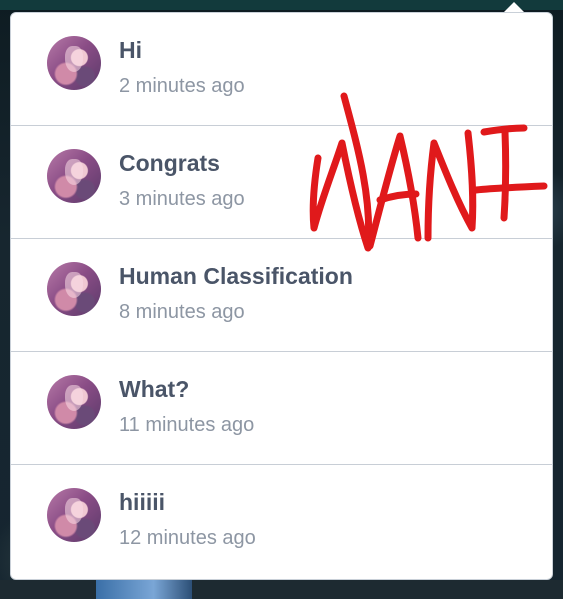  What do you see at coordinates (182, 86) in the screenshot?
I see `notification-time: 2 minutes ago` at bounding box center [182, 86].